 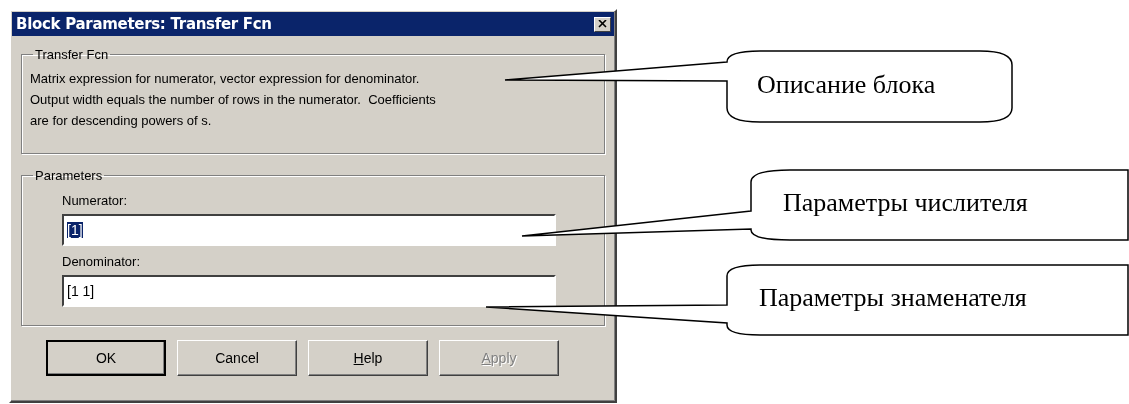 I want to click on dialog-button: Cancel, so click(x=237, y=358).